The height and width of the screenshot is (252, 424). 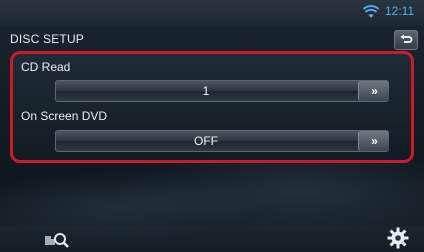 What do you see at coordinates (398, 238) in the screenshot?
I see `gear-icon` at bounding box center [398, 238].